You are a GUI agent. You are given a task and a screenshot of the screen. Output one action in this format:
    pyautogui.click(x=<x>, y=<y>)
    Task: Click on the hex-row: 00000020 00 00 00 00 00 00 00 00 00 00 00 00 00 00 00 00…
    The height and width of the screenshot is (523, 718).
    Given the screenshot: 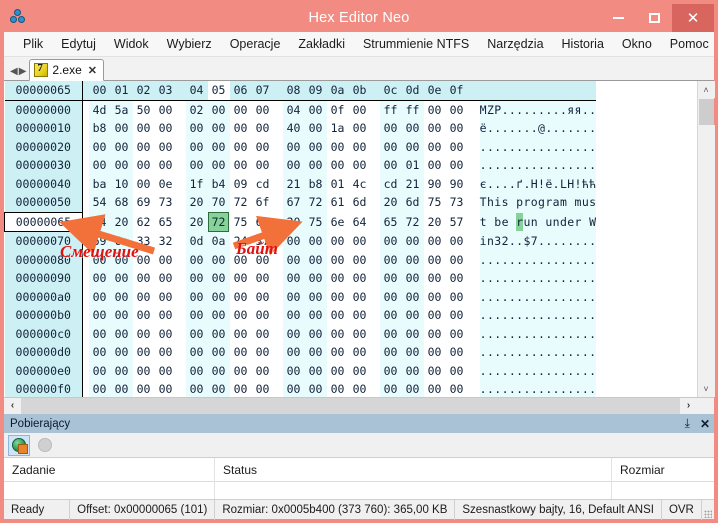 What is the action you would take?
    pyautogui.click(x=300, y=146)
    